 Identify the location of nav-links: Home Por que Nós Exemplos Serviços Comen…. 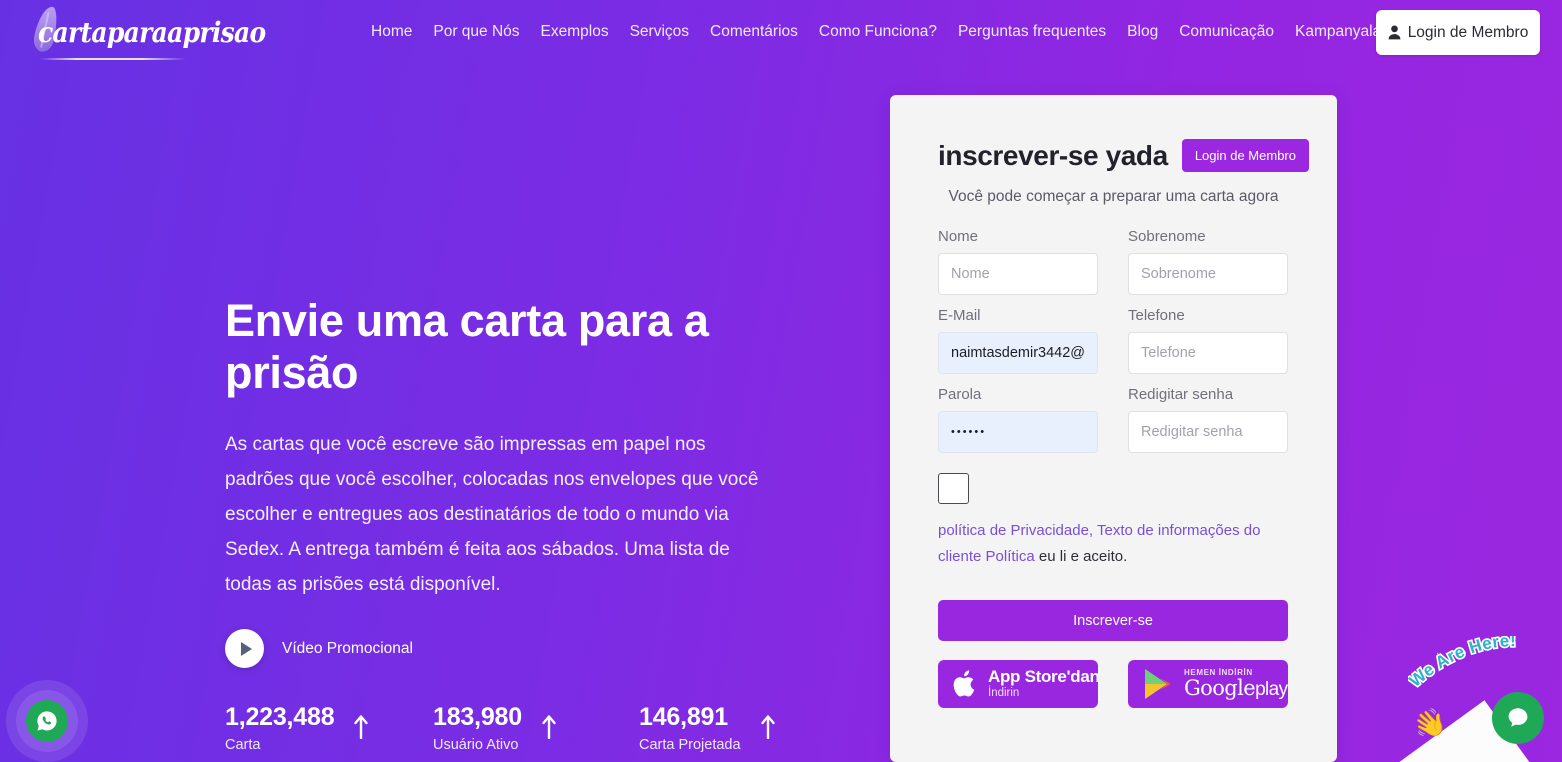
(889, 32).